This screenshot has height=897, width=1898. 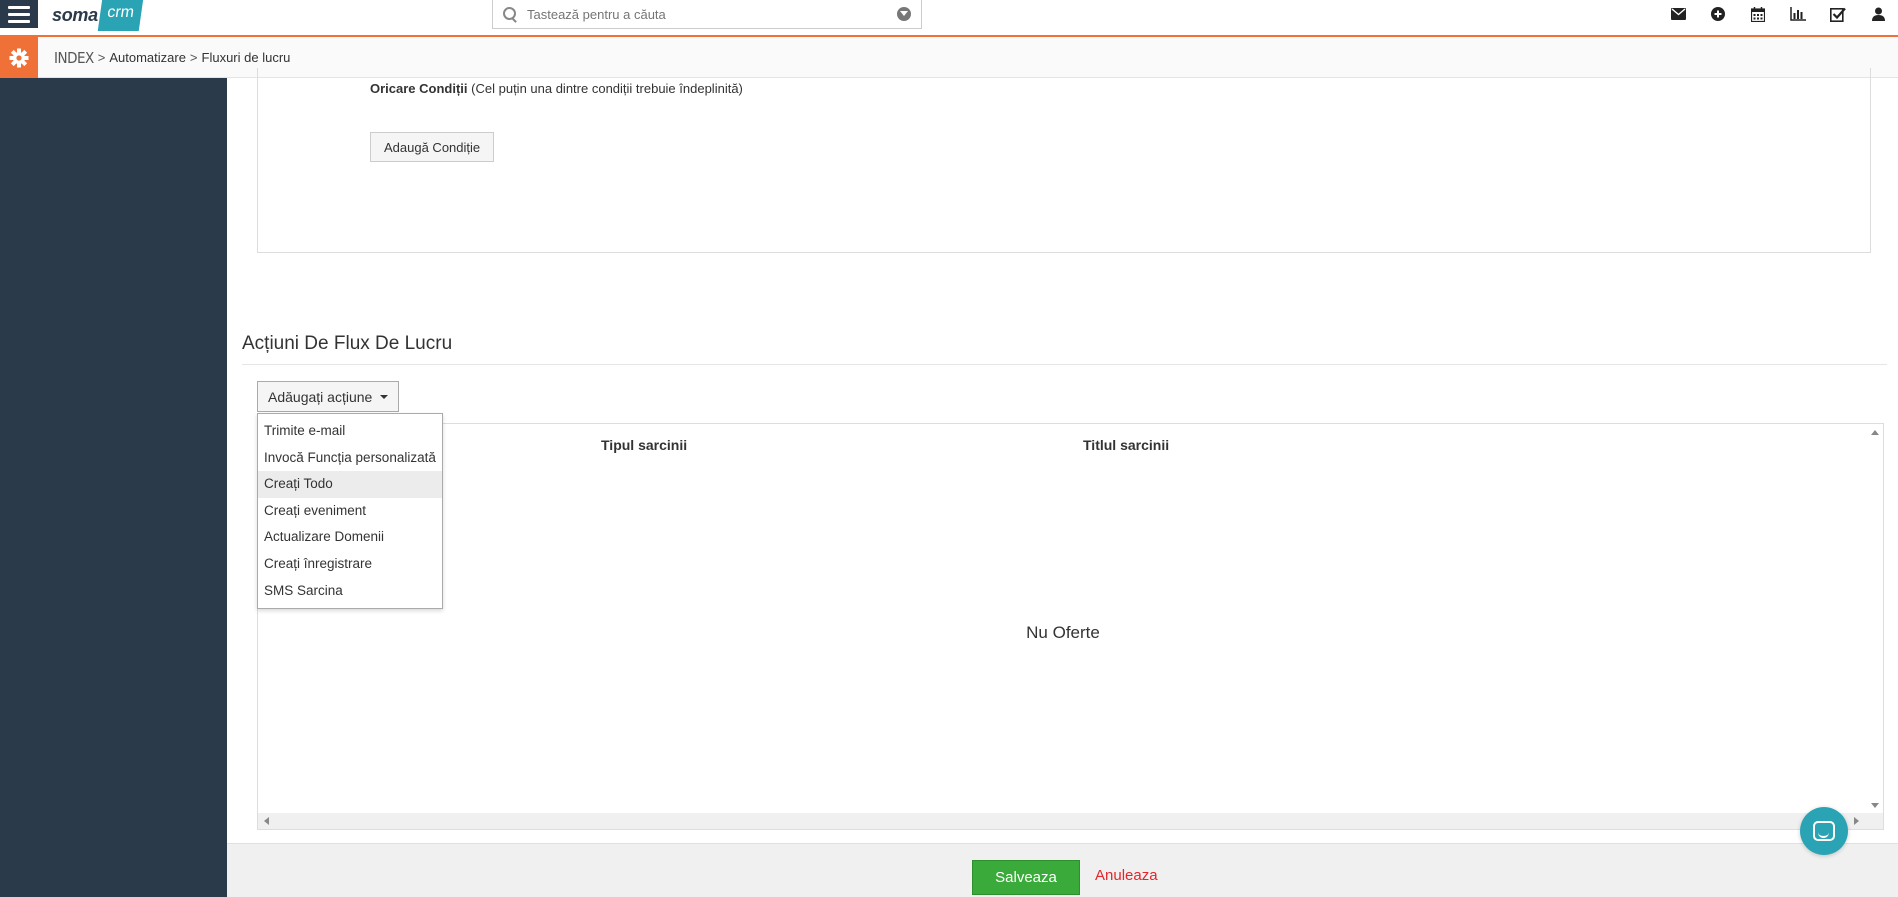 I want to click on bar-chart-icon, so click(x=1798, y=14).